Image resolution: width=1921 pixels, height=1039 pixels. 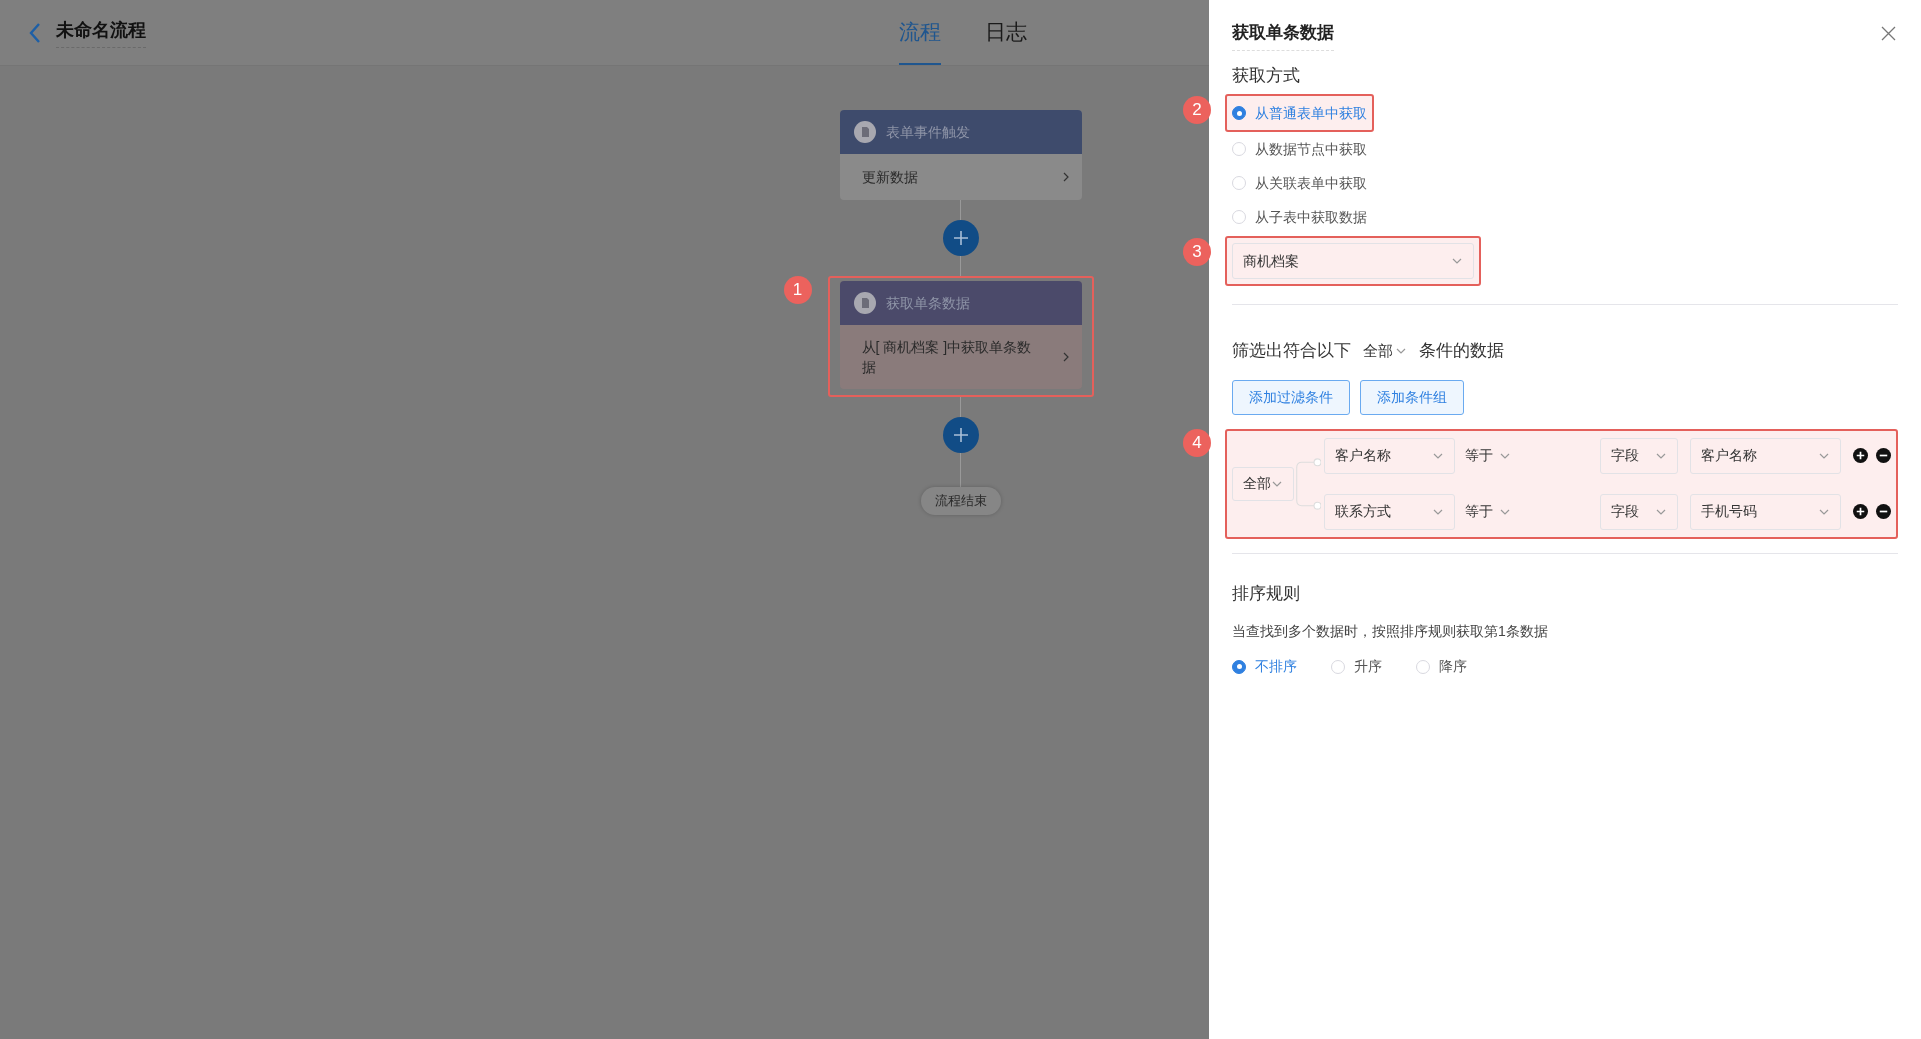 What do you see at coordinates (1266, 593) in the screenshot?
I see `section-label: 排序规则` at bounding box center [1266, 593].